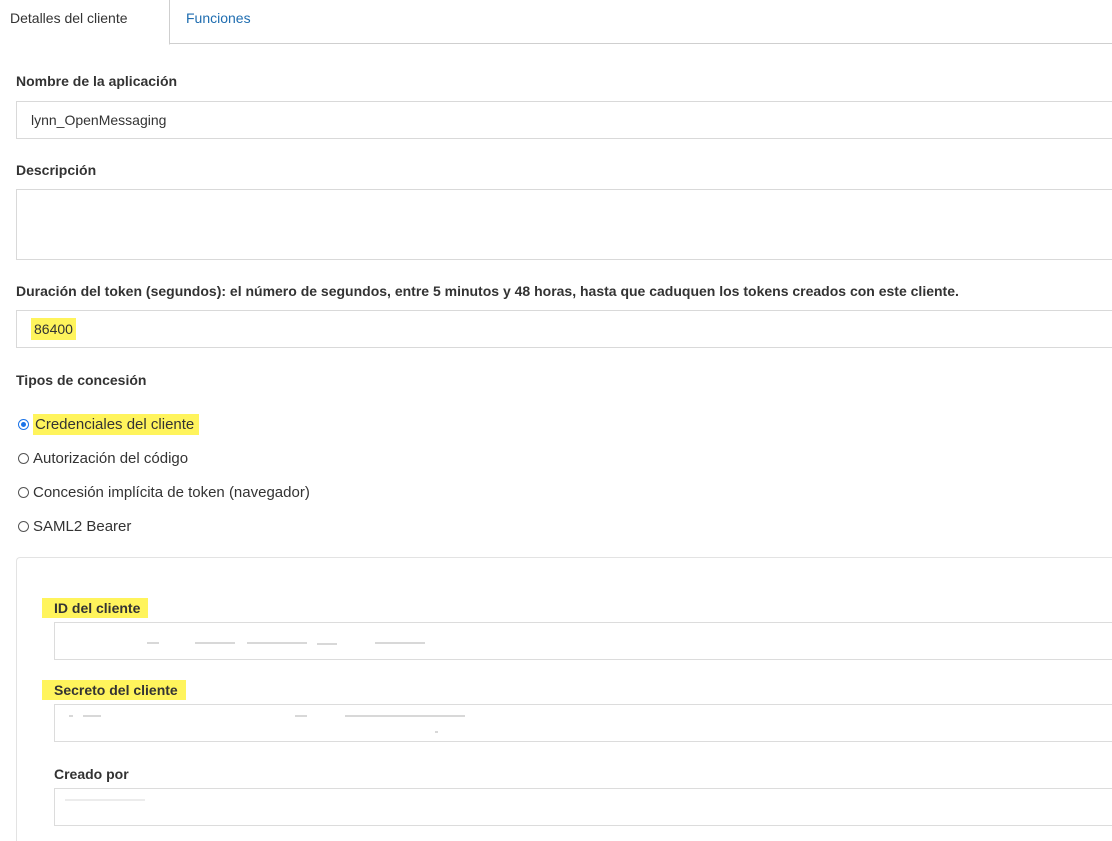 The width and height of the screenshot is (1112, 841). Describe the element at coordinates (556, 22) in the screenshot. I see `tab-bar: Detalles del cliente Funciones` at that location.